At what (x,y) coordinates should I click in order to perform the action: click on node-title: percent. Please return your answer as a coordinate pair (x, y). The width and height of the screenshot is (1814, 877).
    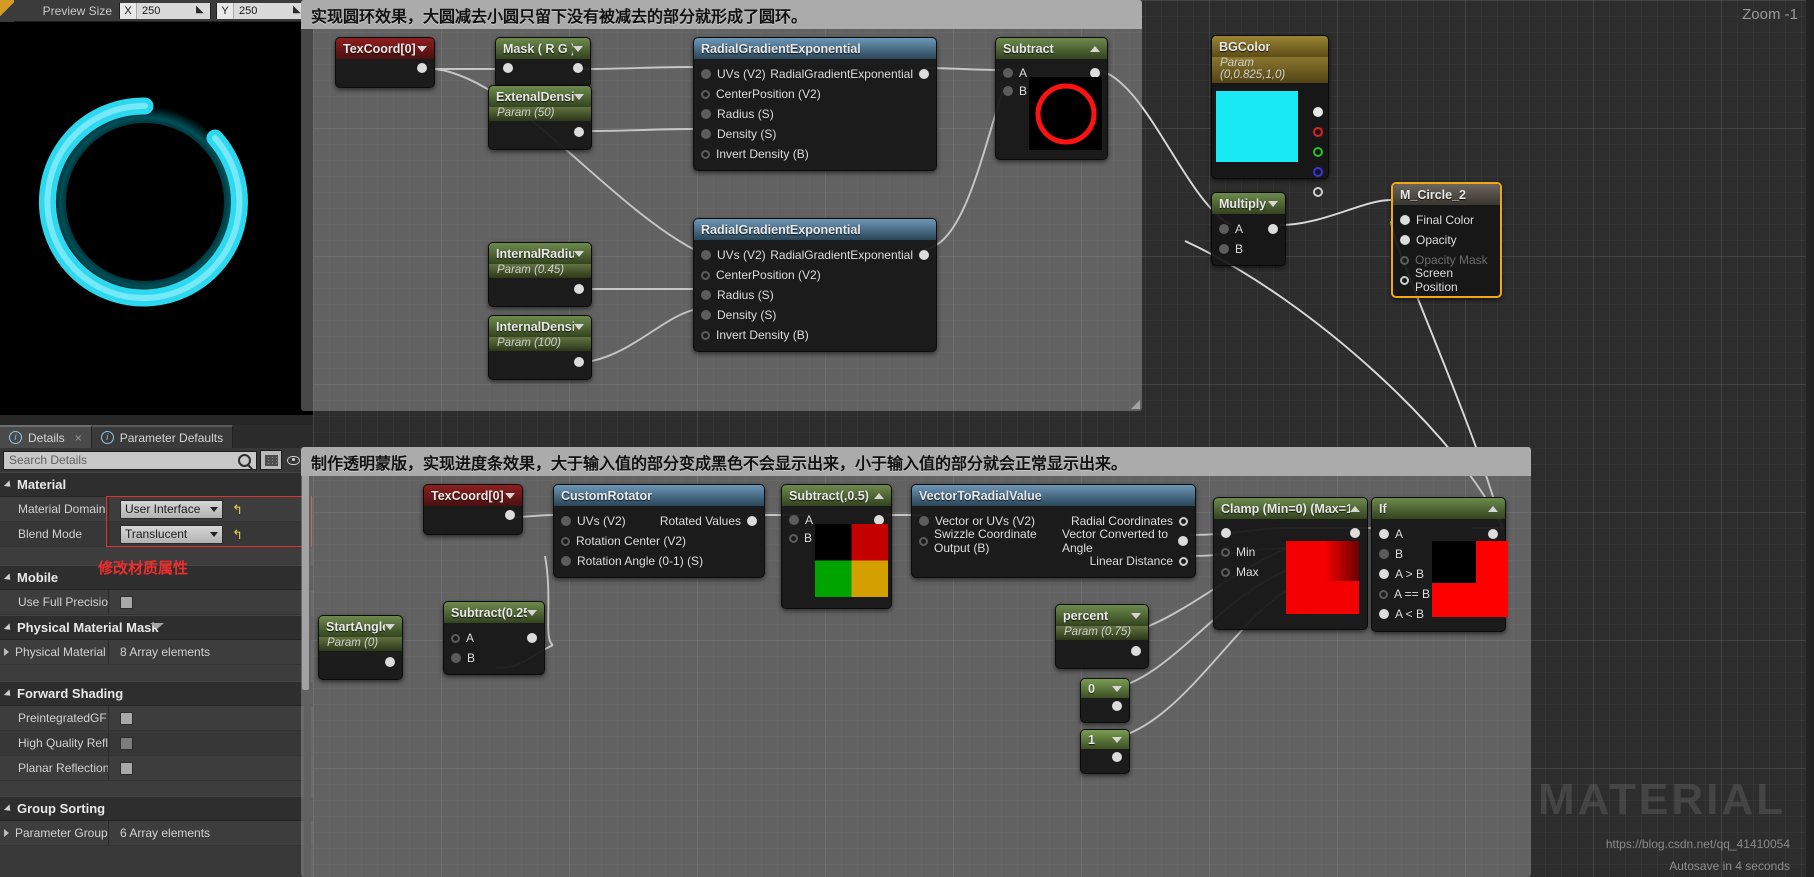
    Looking at the image, I should click on (1102, 615).